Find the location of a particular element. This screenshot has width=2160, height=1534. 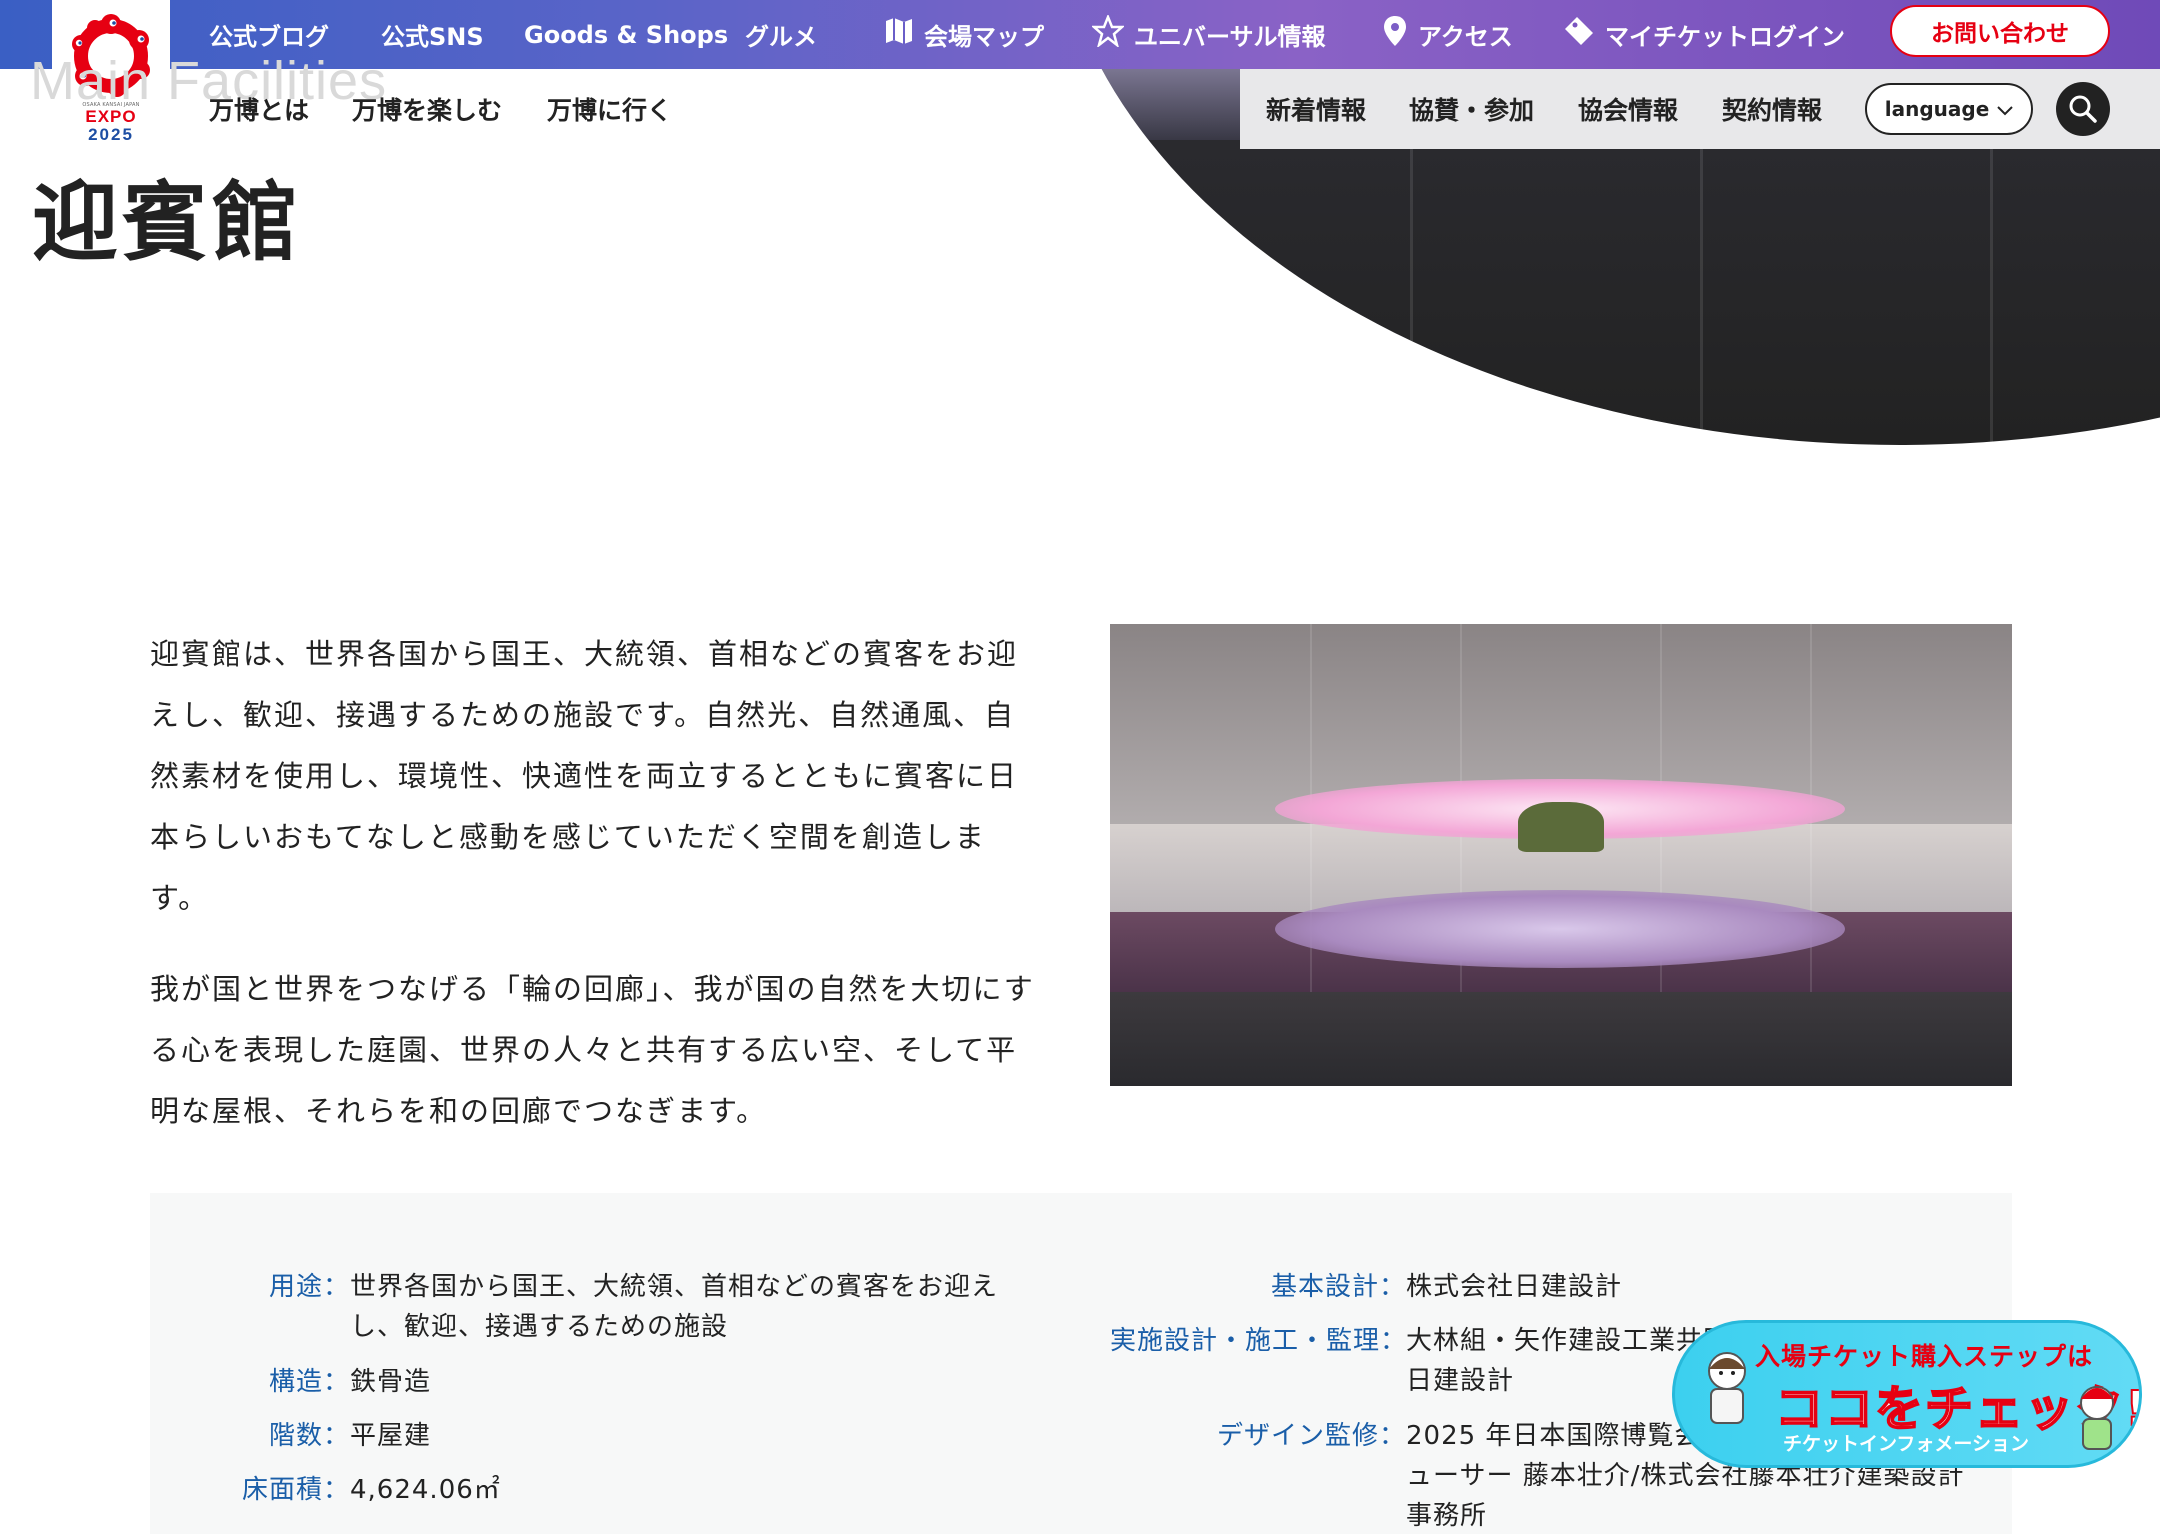

location-pin-icon is located at coordinates (1395, 34).